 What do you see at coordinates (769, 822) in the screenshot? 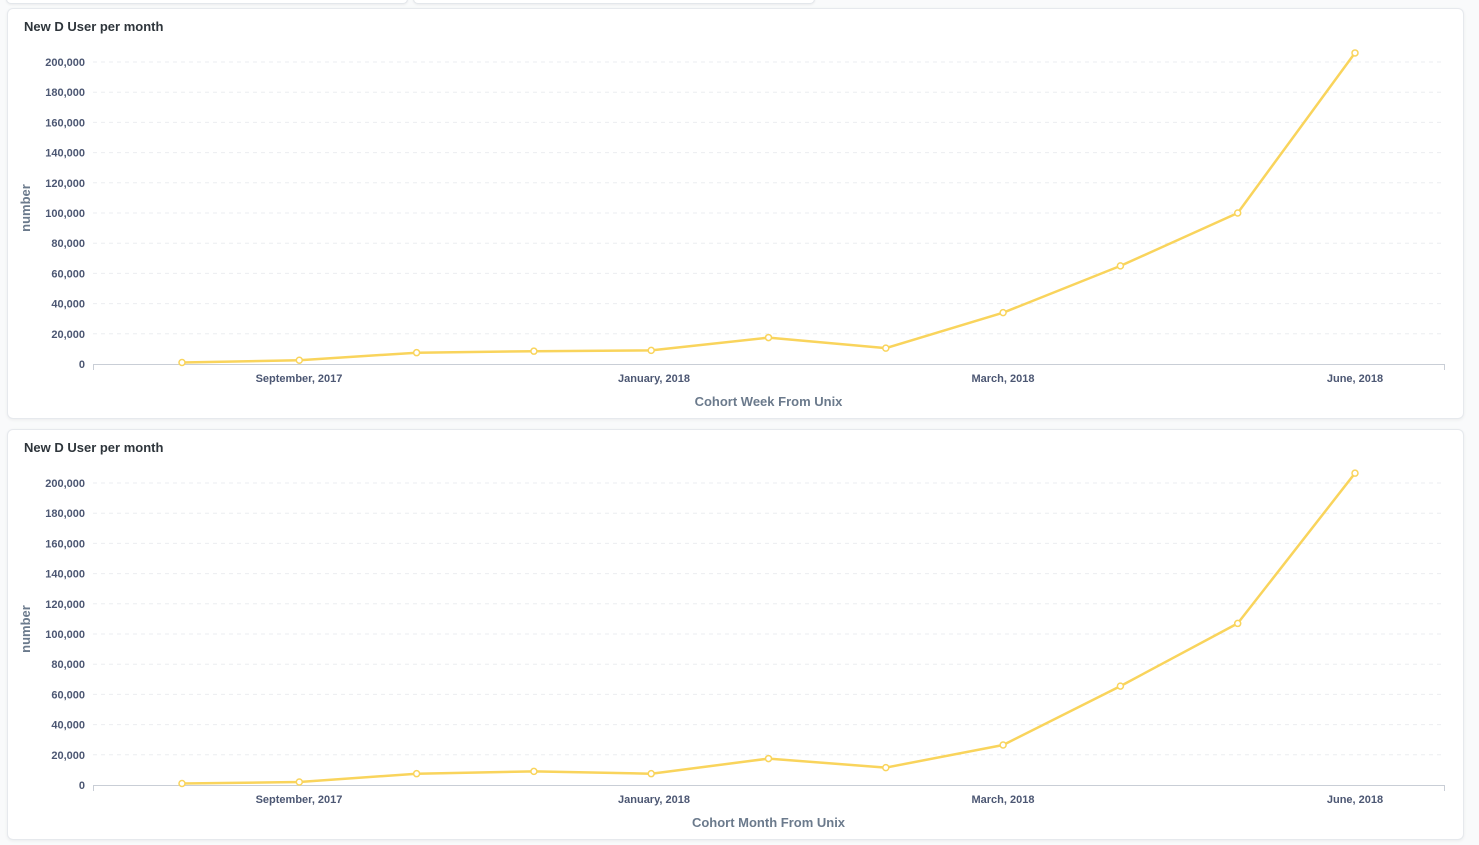
I see `x-axis-title: Cohort Month From Unix` at bounding box center [769, 822].